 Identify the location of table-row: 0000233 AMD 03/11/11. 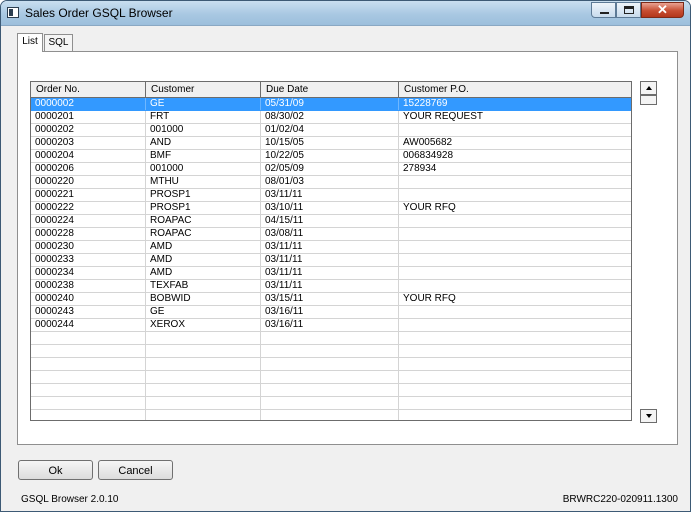
(331, 260).